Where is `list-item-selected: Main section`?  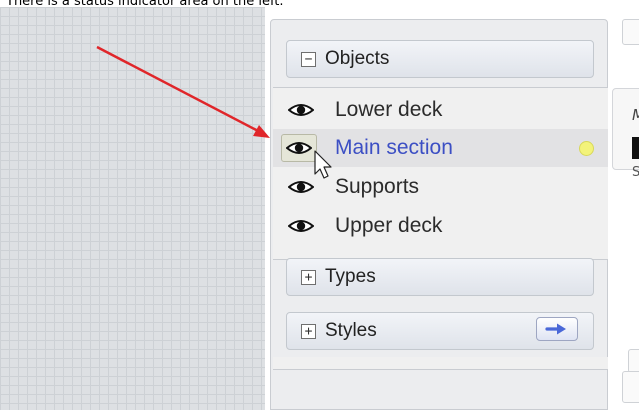 list-item-selected: Main section is located at coordinates (440, 148).